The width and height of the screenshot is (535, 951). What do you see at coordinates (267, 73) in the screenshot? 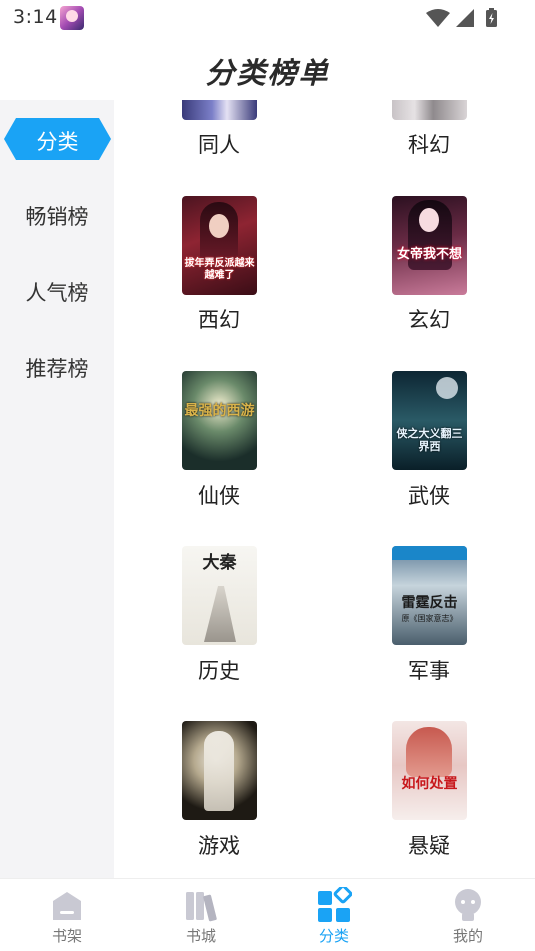
I see `page-title: 分类榜单` at bounding box center [267, 73].